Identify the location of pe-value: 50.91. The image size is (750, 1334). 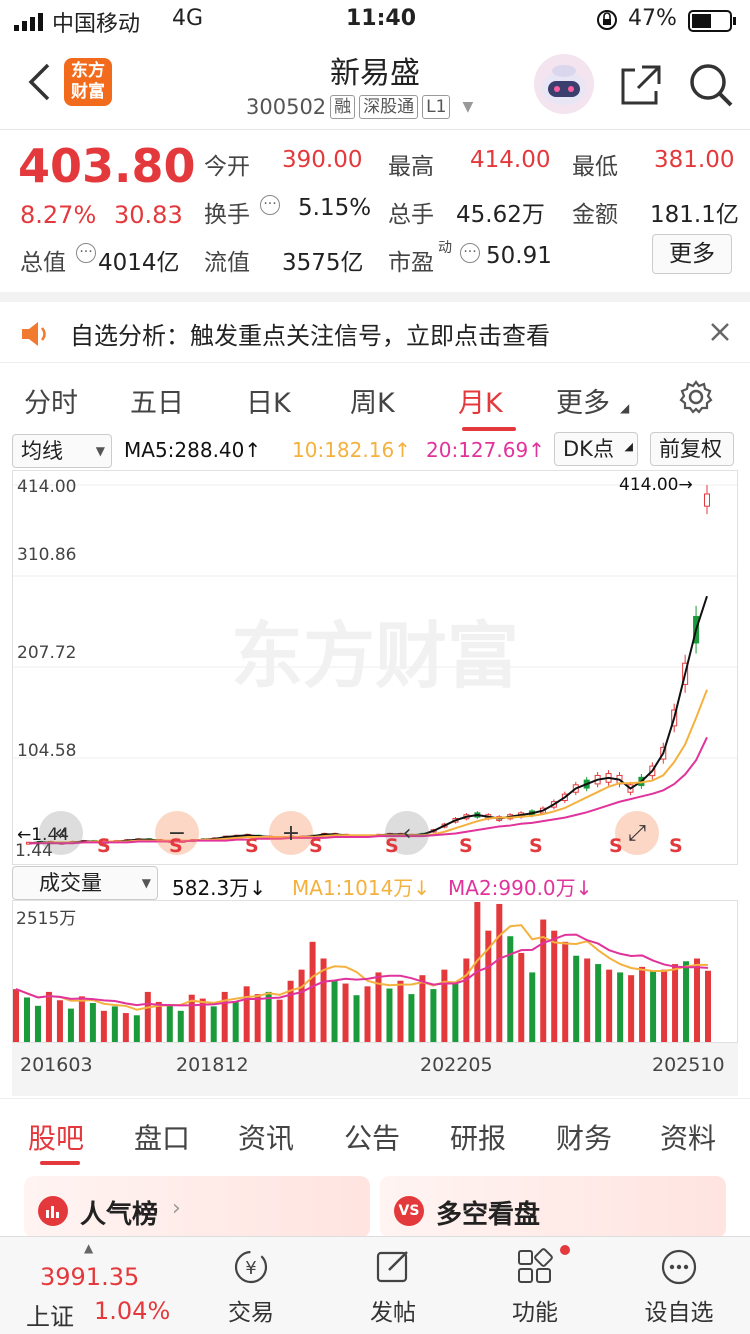
(519, 256).